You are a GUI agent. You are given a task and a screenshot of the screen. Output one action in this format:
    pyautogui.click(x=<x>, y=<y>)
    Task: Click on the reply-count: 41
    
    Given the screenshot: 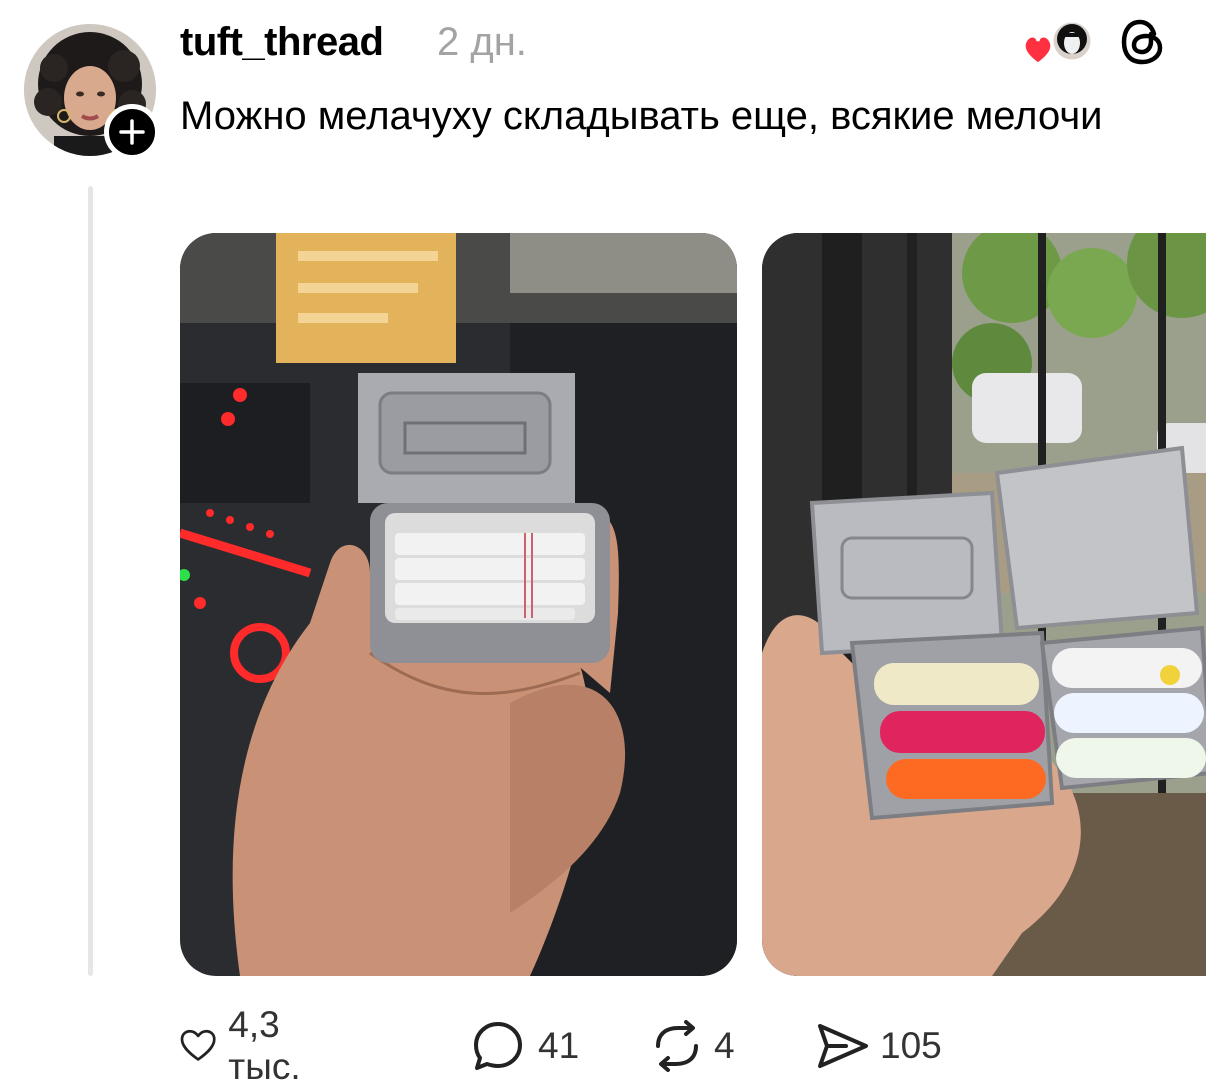 What is the action you would take?
    pyautogui.click(x=559, y=1045)
    